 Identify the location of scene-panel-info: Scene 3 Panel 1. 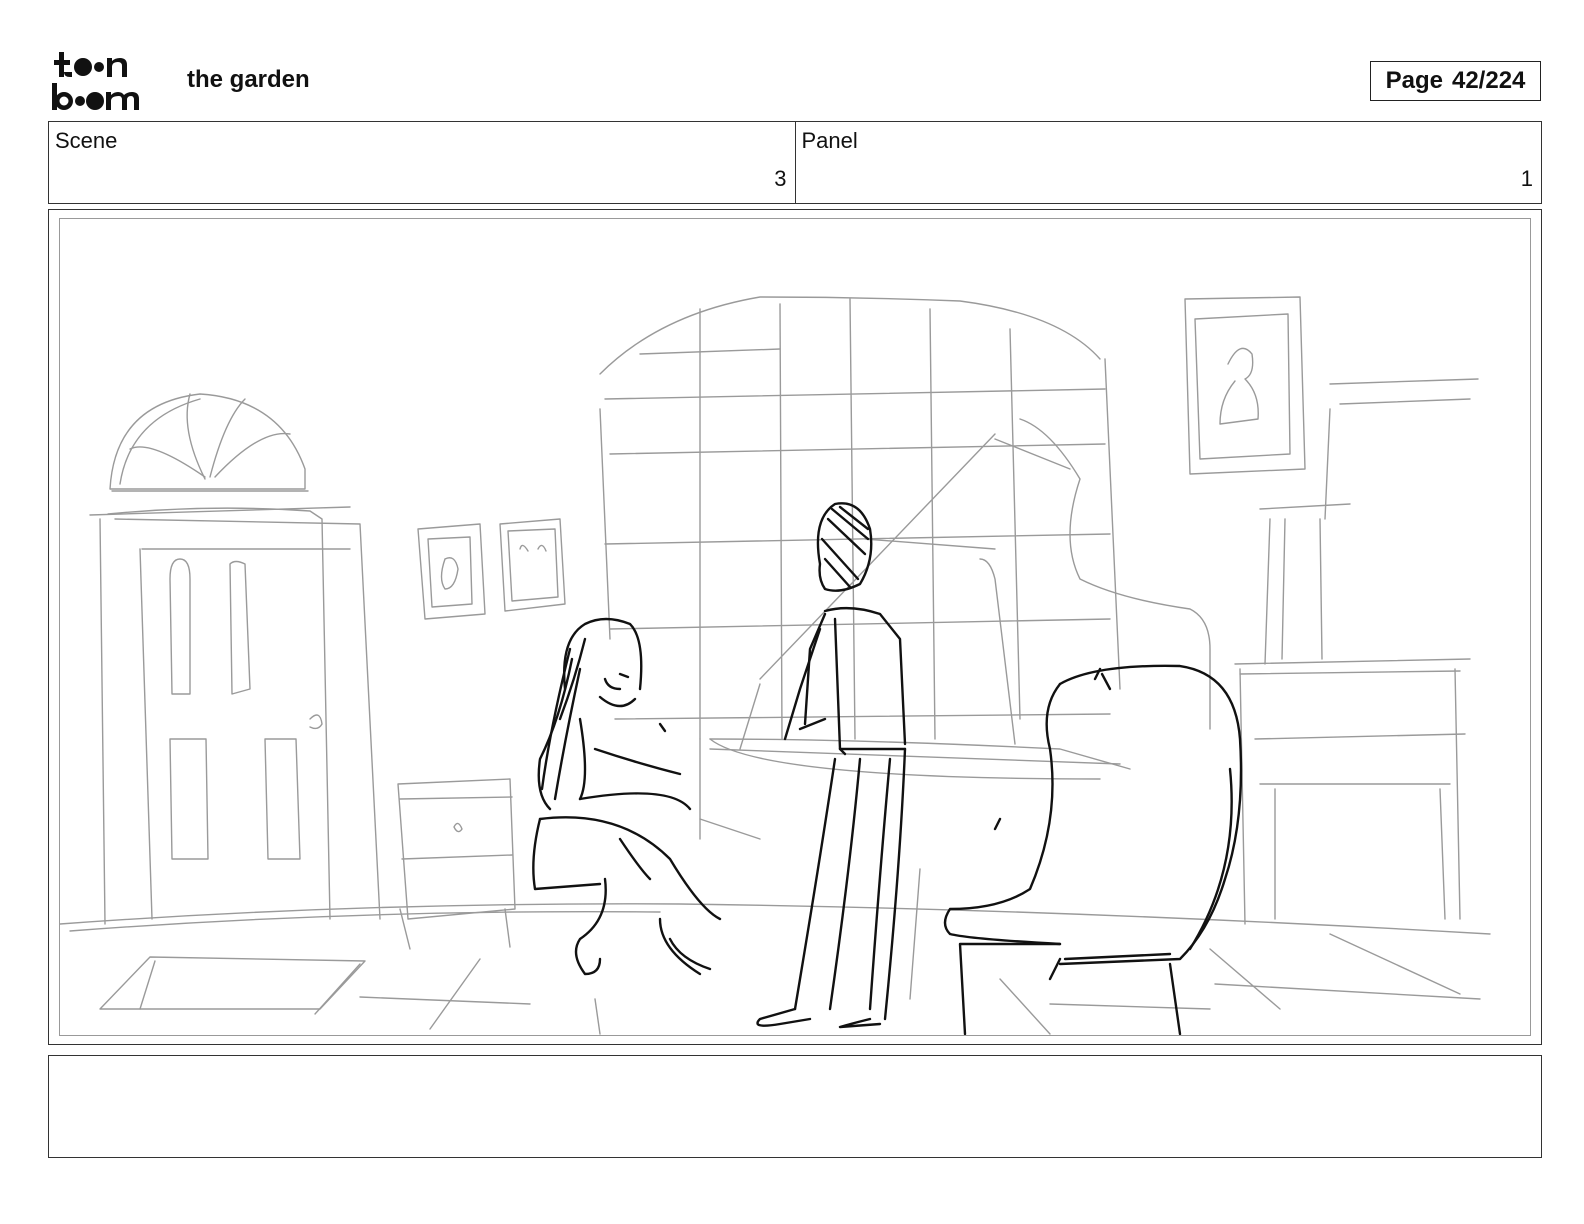
(795, 162).